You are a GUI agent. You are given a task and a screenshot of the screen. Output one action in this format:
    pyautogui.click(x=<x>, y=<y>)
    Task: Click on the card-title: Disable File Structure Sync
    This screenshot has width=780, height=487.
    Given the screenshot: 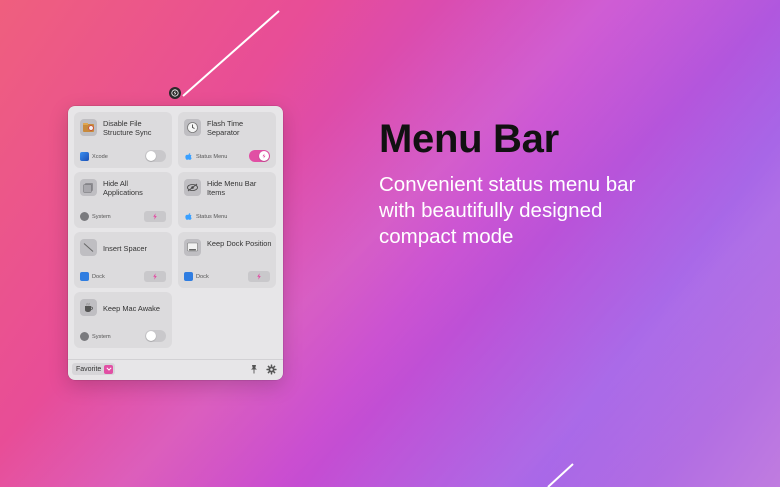 What is the action you would take?
    pyautogui.click(x=127, y=128)
    